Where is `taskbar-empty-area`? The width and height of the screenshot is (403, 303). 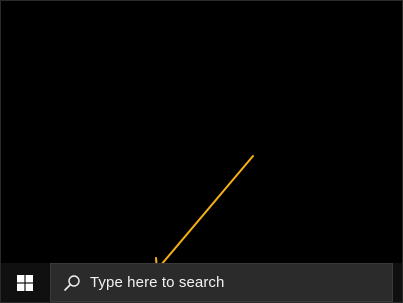 taskbar-empty-area is located at coordinates (397, 282).